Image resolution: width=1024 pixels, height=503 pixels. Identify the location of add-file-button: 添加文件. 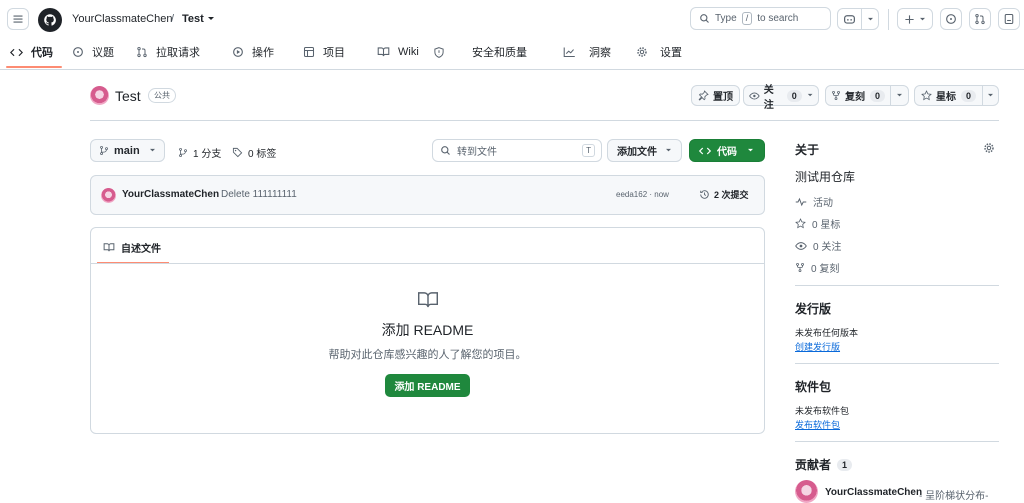
(644, 150).